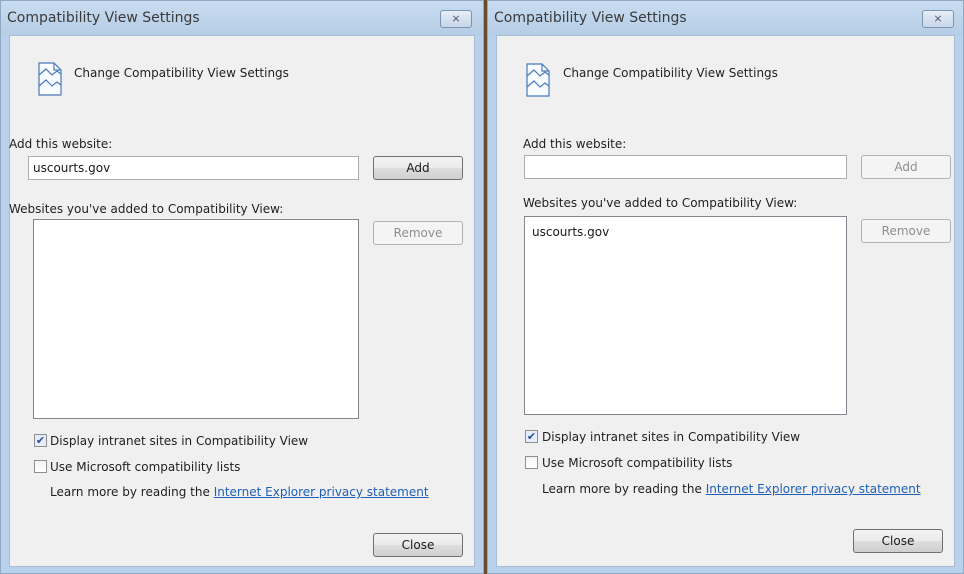 This screenshot has width=964, height=574. What do you see at coordinates (193, 168) in the screenshot?
I see `add-website-input: uscourts.gov` at bounding box center [193, 168].